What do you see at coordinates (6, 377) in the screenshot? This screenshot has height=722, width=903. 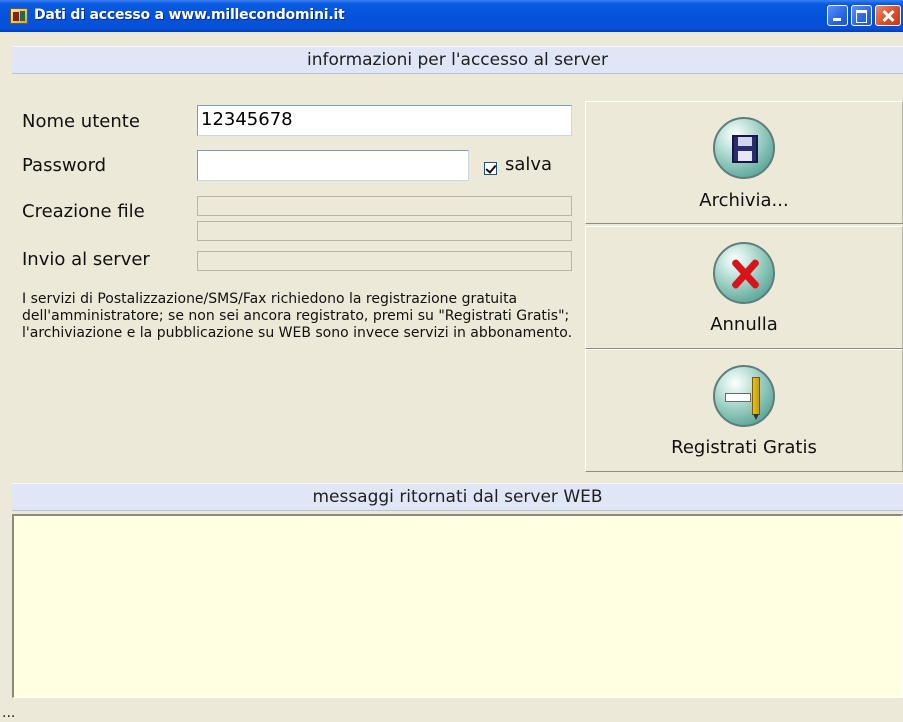 I see `window-left-edge` at bounding box center [6, 377].